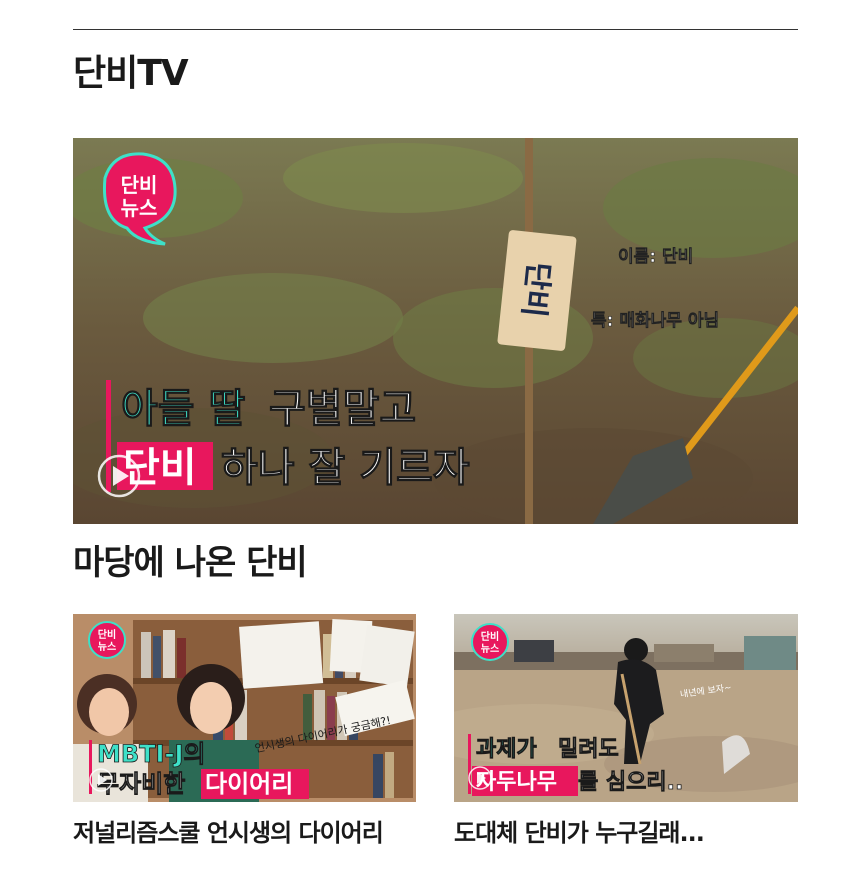 This screenshot has height=890, width=847. What do you see at coordinates (655, 257) in the screenshot?
I see `caption-name: 이름: 단비` at bounding box center [655, 257].